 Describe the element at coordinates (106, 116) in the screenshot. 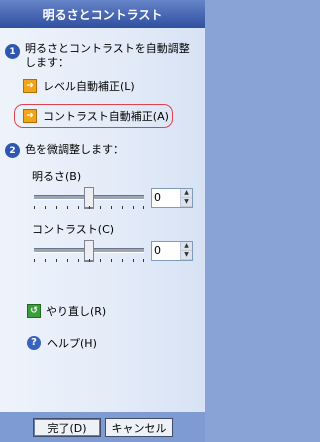

I see `auto-contrast-label: コントラスト自動補正(A)` at that location.